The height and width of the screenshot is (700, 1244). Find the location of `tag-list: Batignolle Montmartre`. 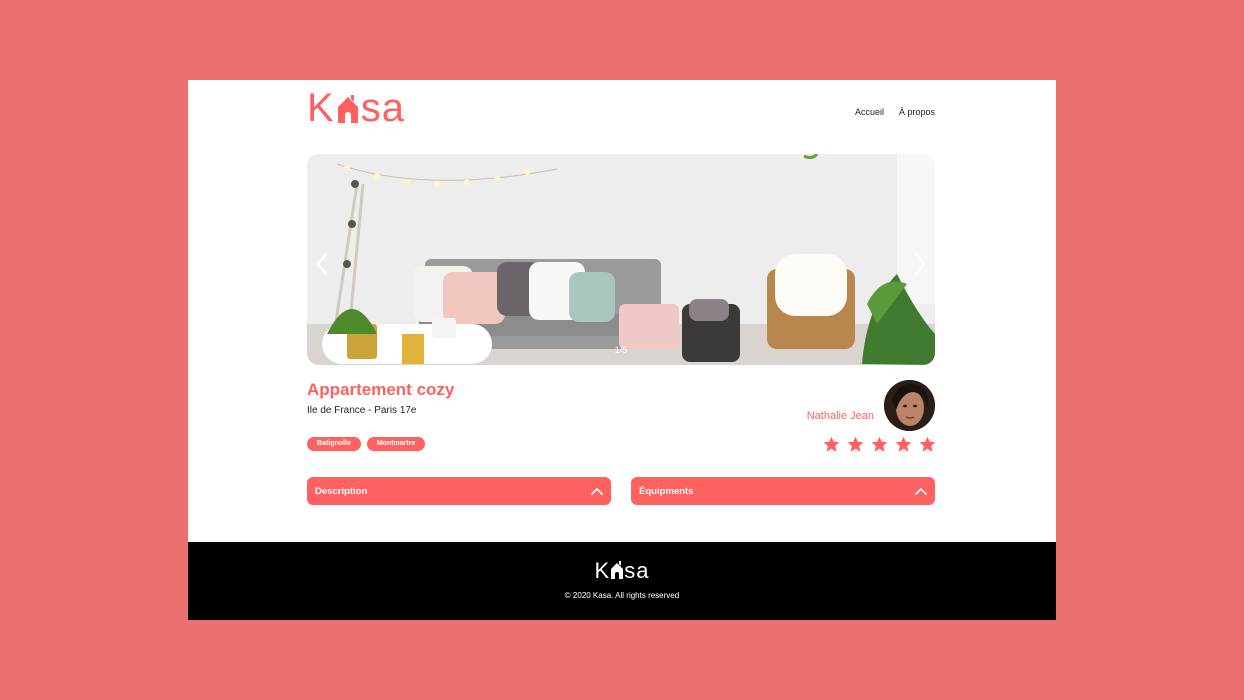

tag-list: Batignolle Montmartre is located at coordinates (366, 444).